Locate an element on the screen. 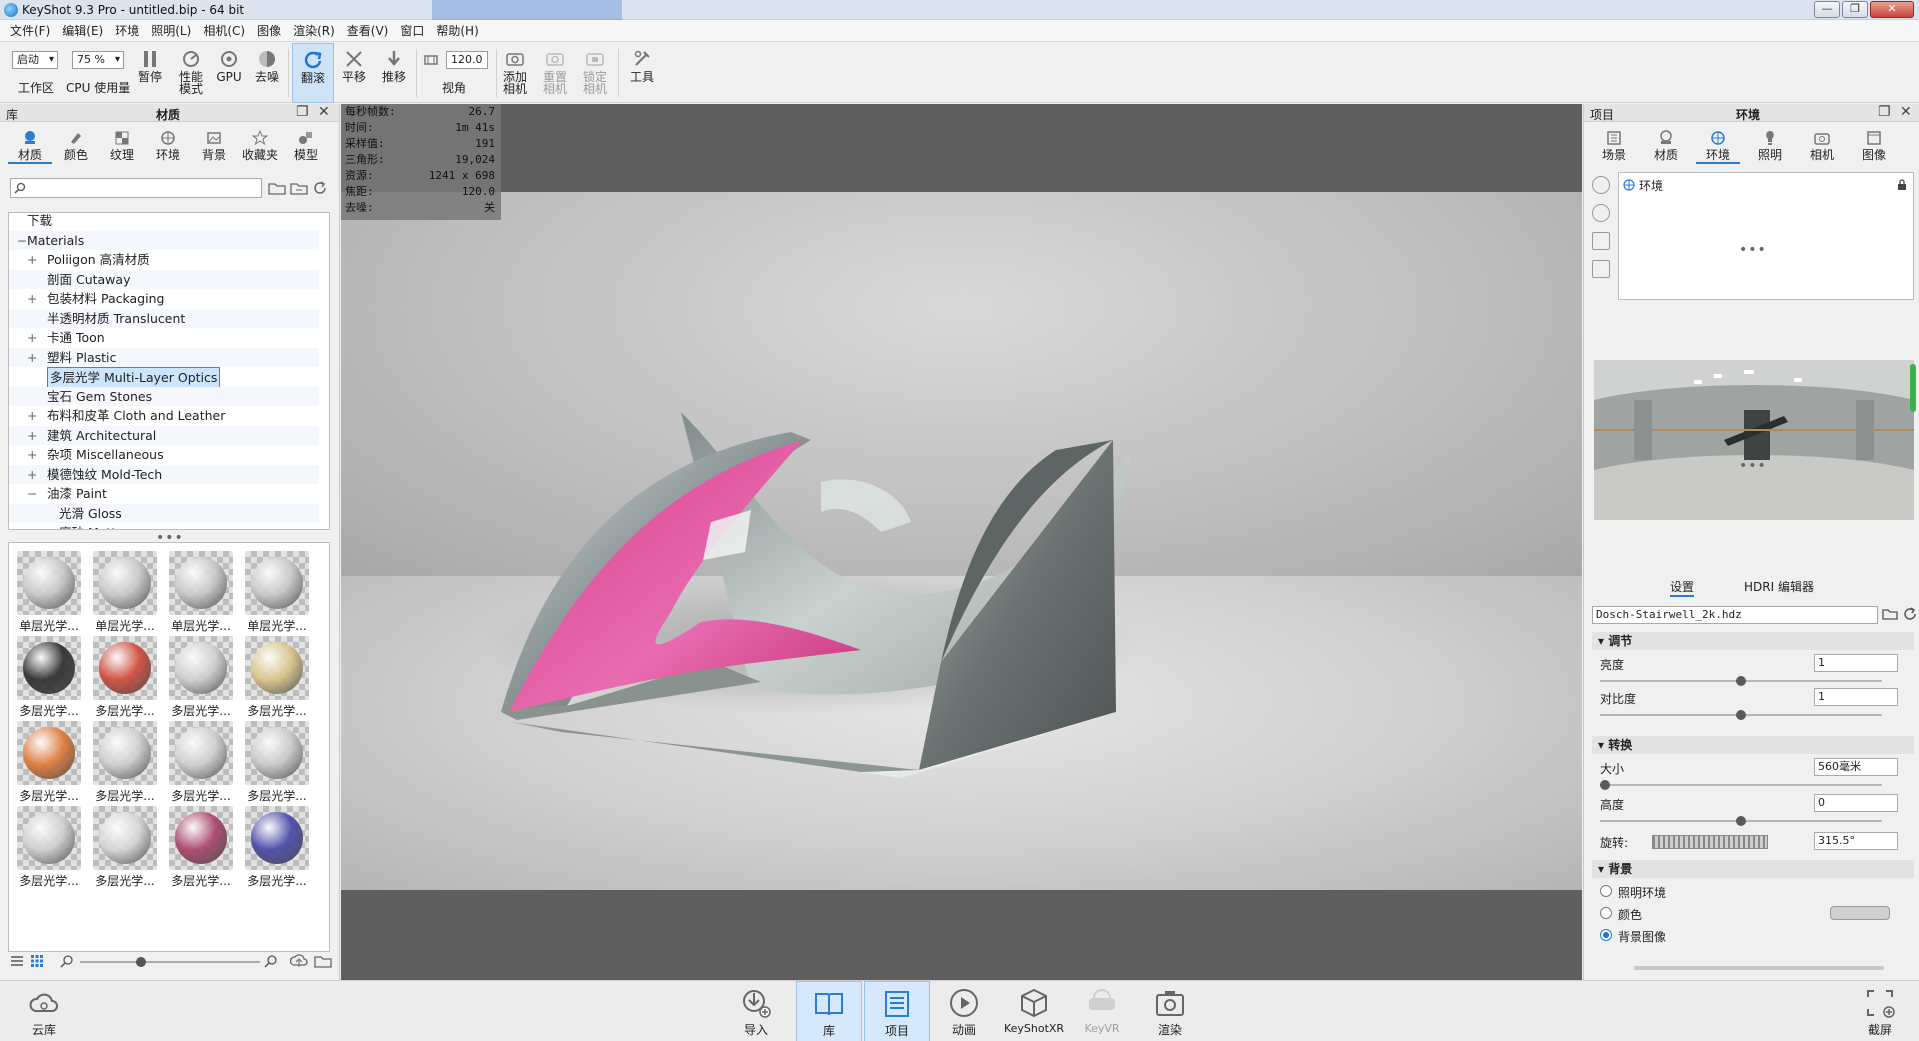 The image size is (1919, 1041). menu-window: 窗口 is located at coordinates (412, 30).